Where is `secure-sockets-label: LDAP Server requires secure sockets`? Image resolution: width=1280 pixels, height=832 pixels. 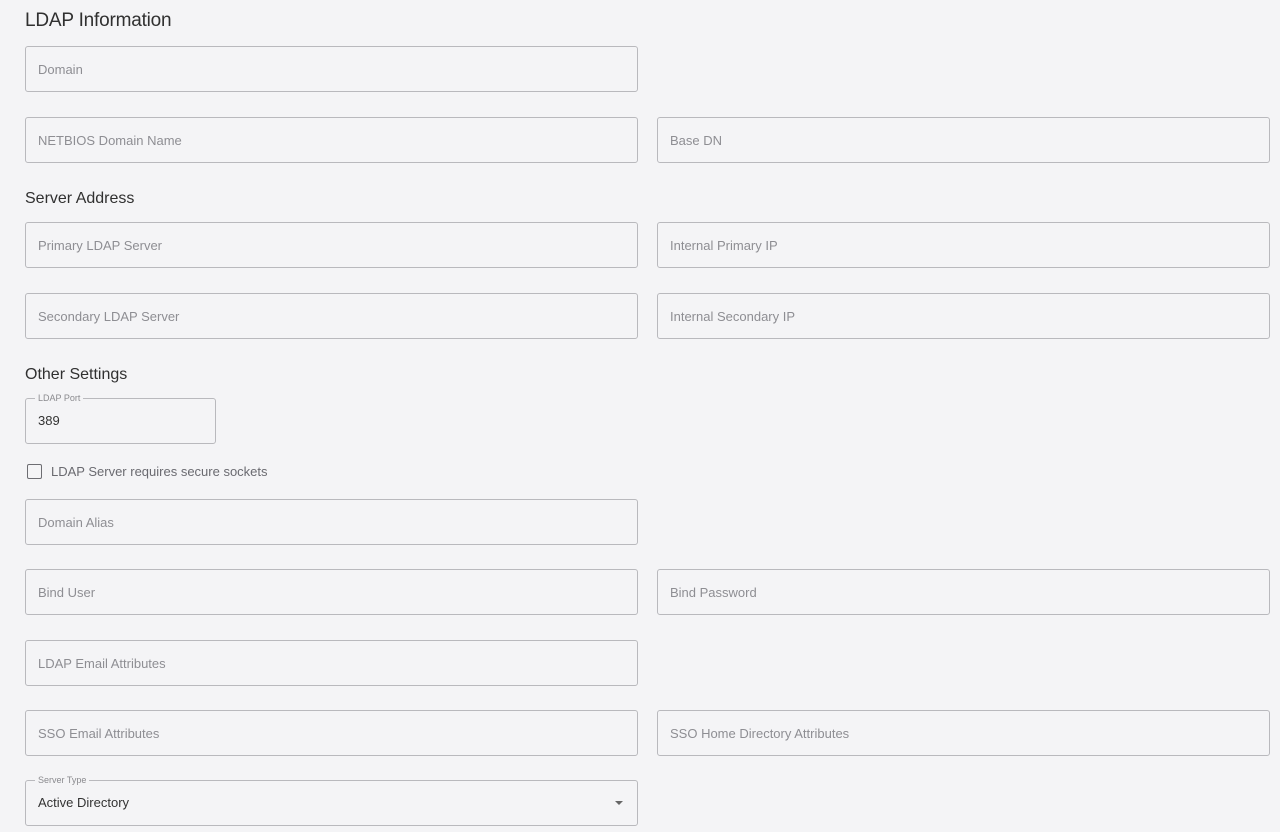
secure-sockets-label: LDAP Server requires secure sockets is located at coordinates (159, 471).